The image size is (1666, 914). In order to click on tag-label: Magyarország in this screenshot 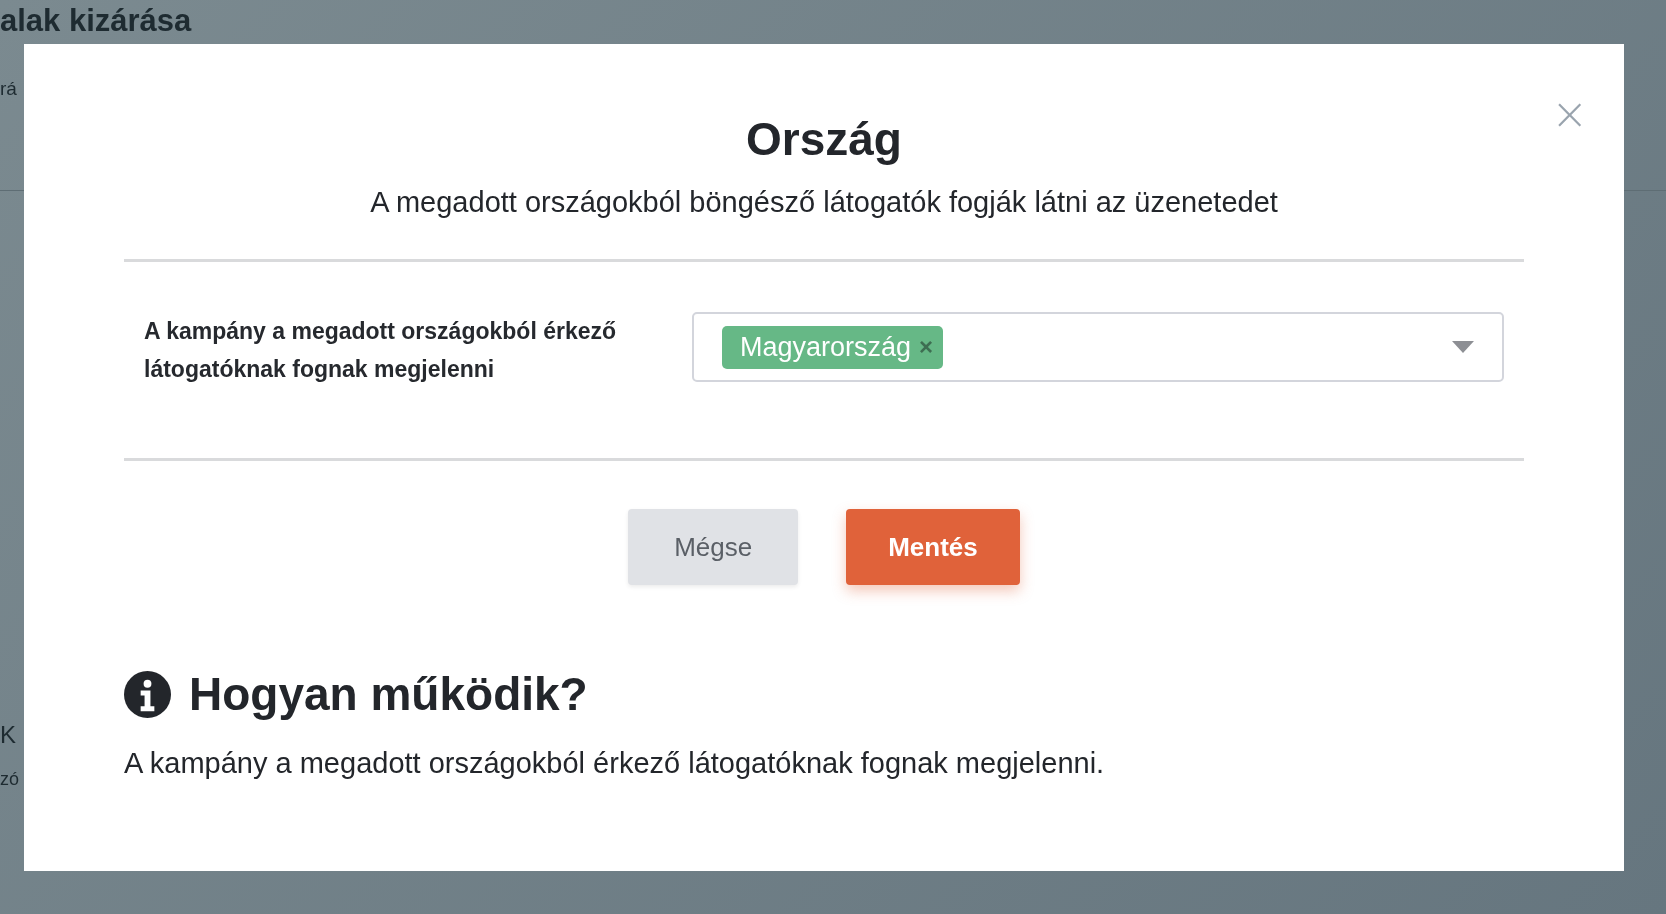, I will do `click(826, 347)`.